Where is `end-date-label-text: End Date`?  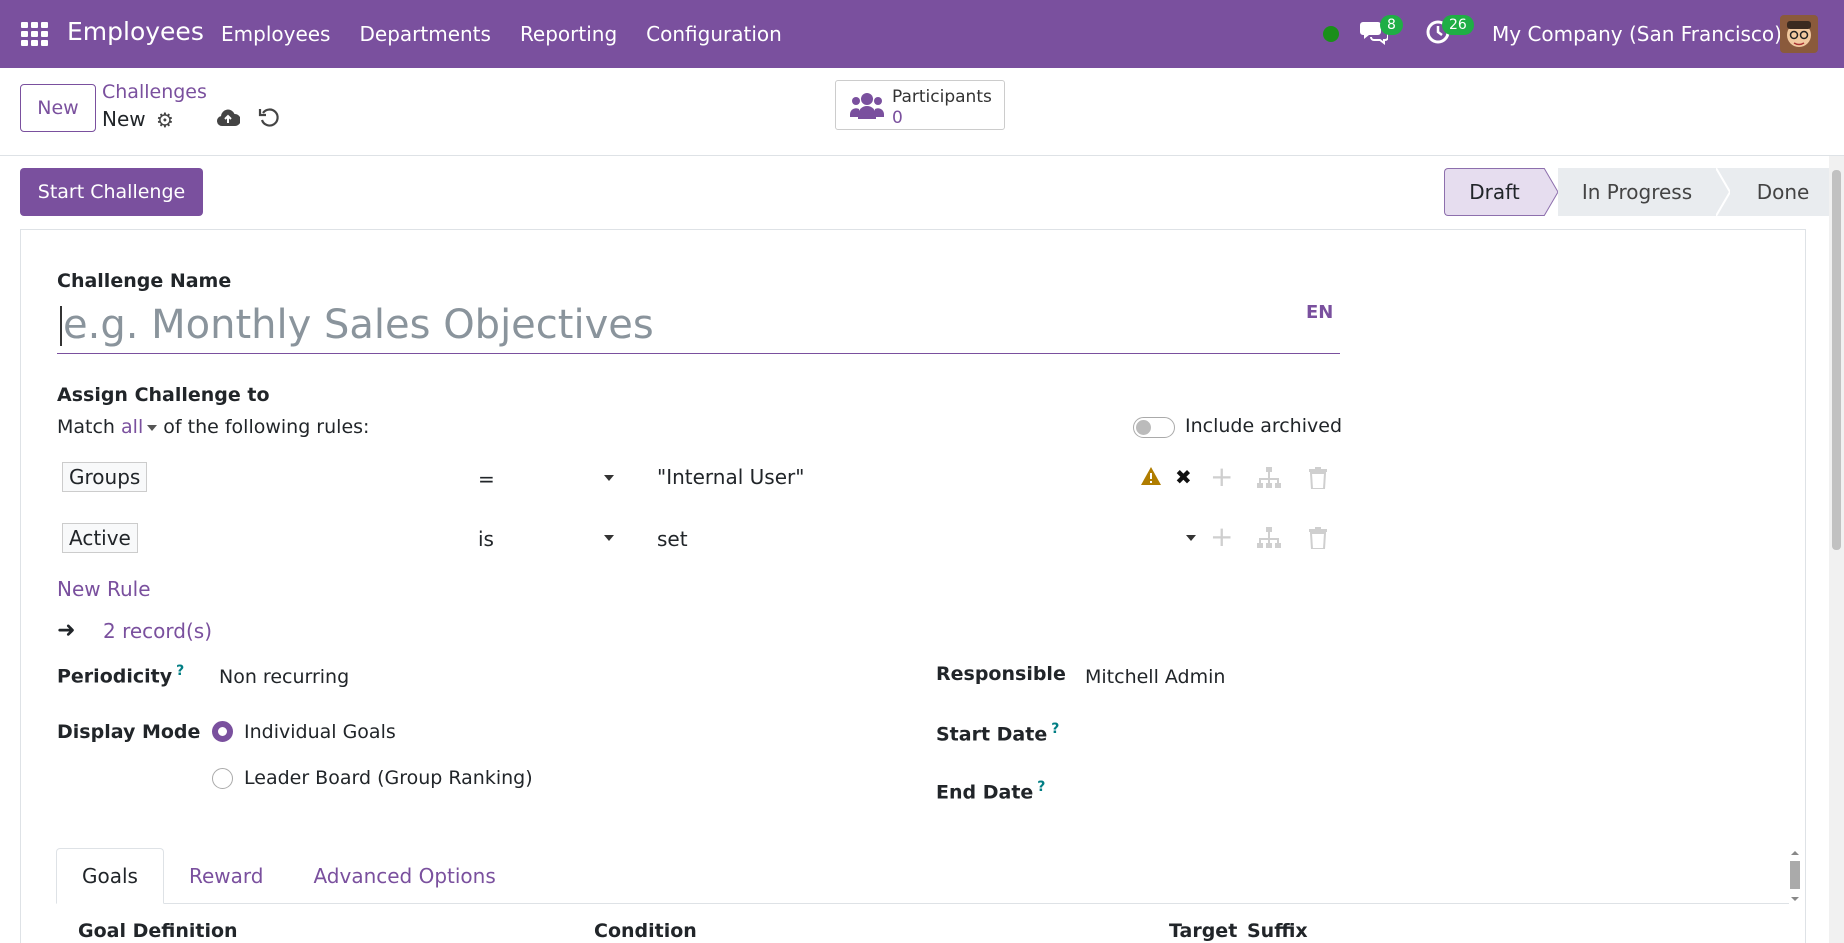 end-date-label-text: End Date is located at coordinates (985, 792).